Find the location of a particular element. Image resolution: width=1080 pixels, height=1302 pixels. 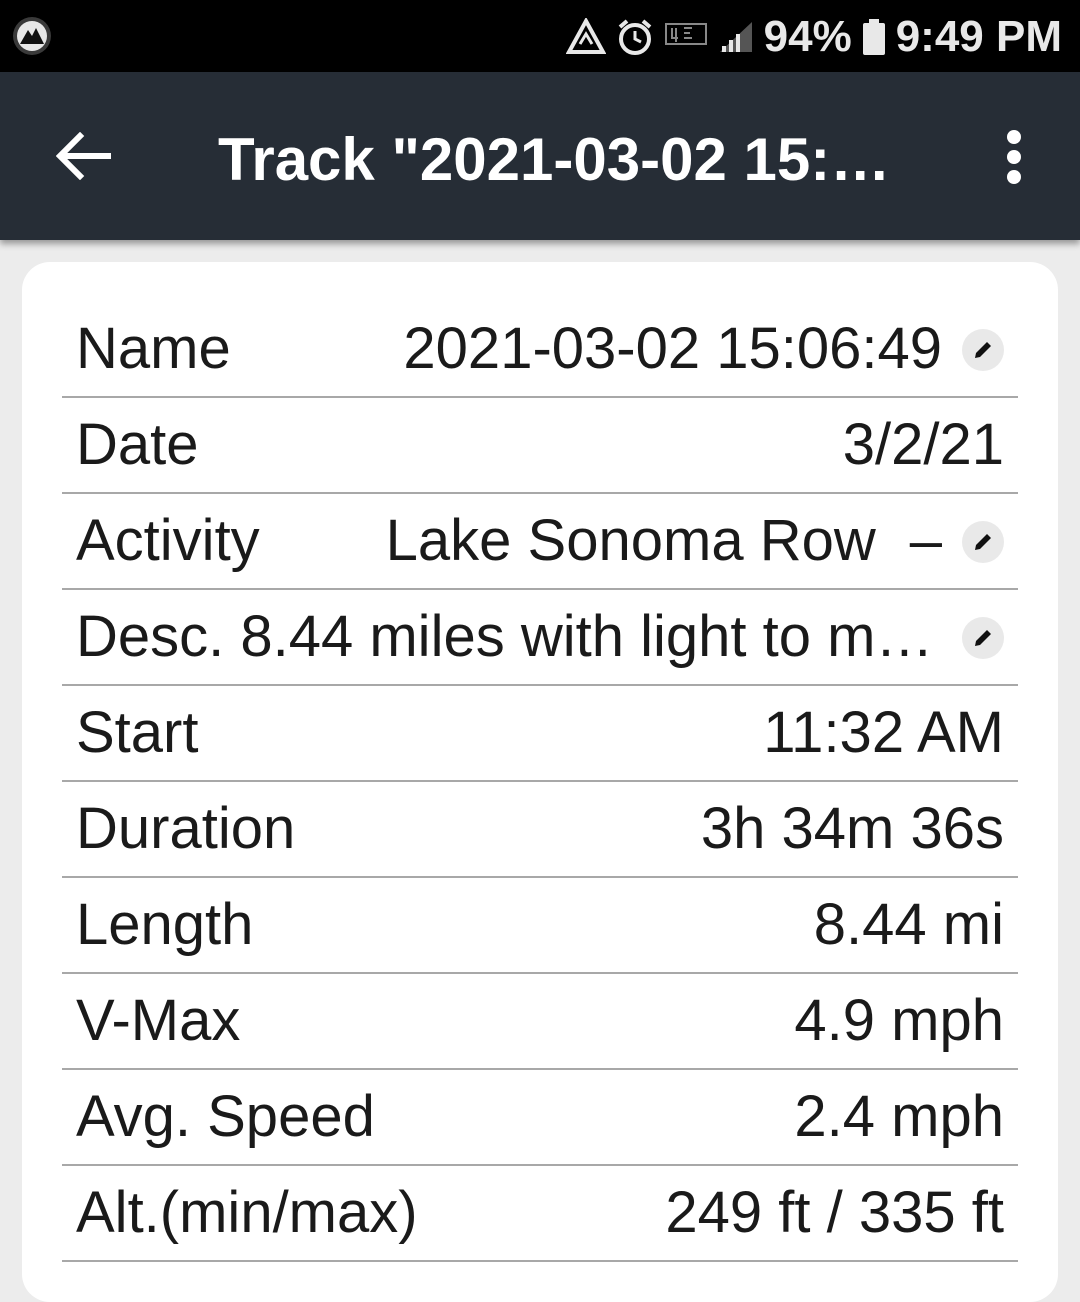

more-vert-icon is located at coordinates (1014, 157).